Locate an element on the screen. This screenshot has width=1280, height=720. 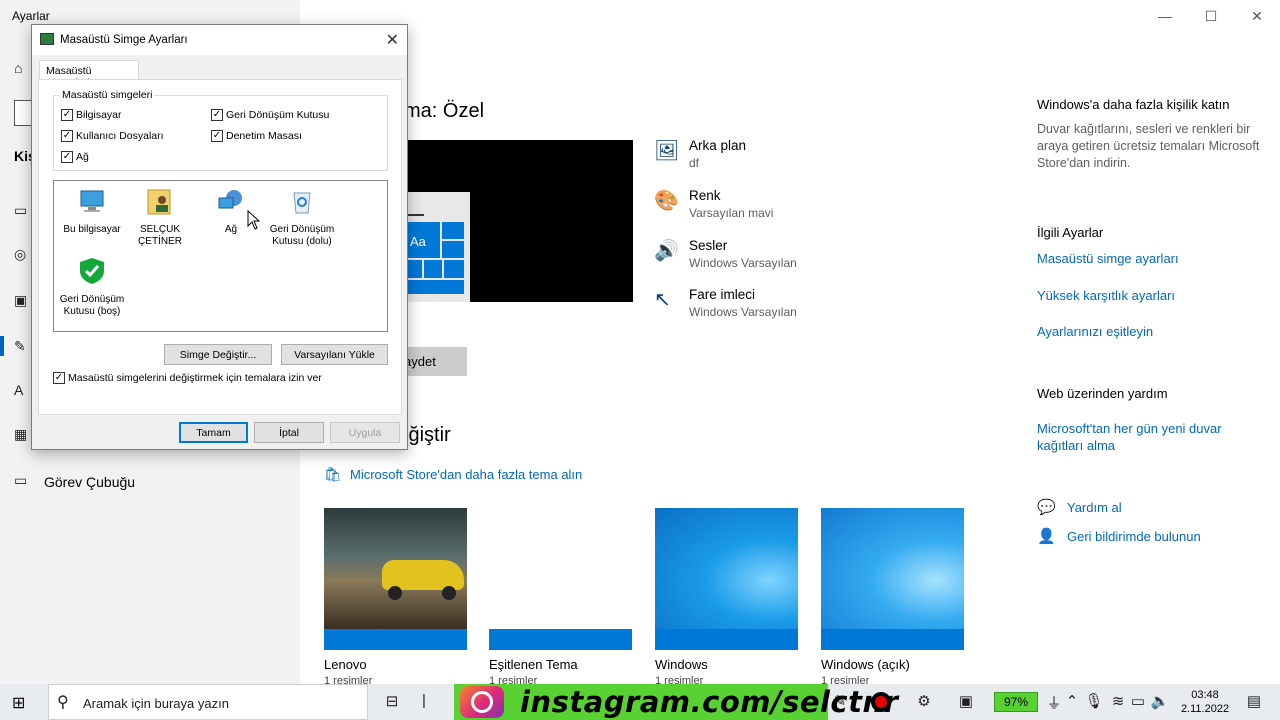
store-link: Microsoft Store'dan daha fazla tema alın is located at coordinates (466, 474).